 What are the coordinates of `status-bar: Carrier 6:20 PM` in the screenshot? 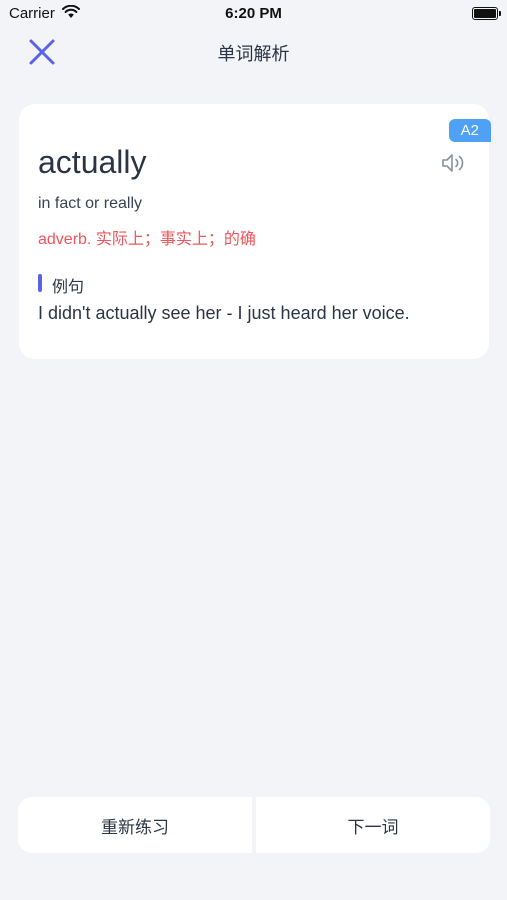 It's located at (253, 14).